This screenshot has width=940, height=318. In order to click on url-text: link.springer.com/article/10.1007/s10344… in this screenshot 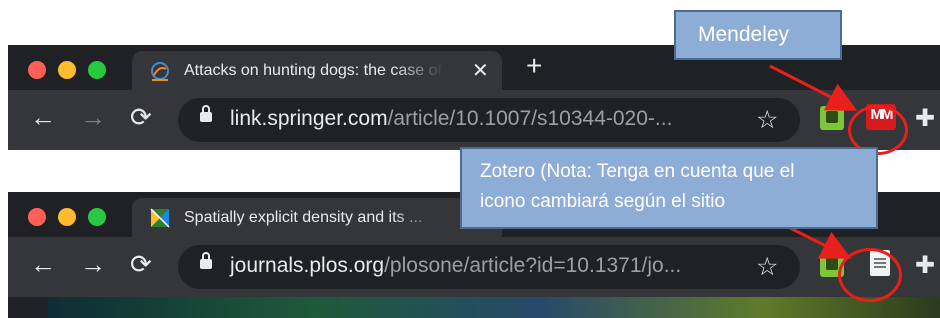, I will do `click(451, 119)`.